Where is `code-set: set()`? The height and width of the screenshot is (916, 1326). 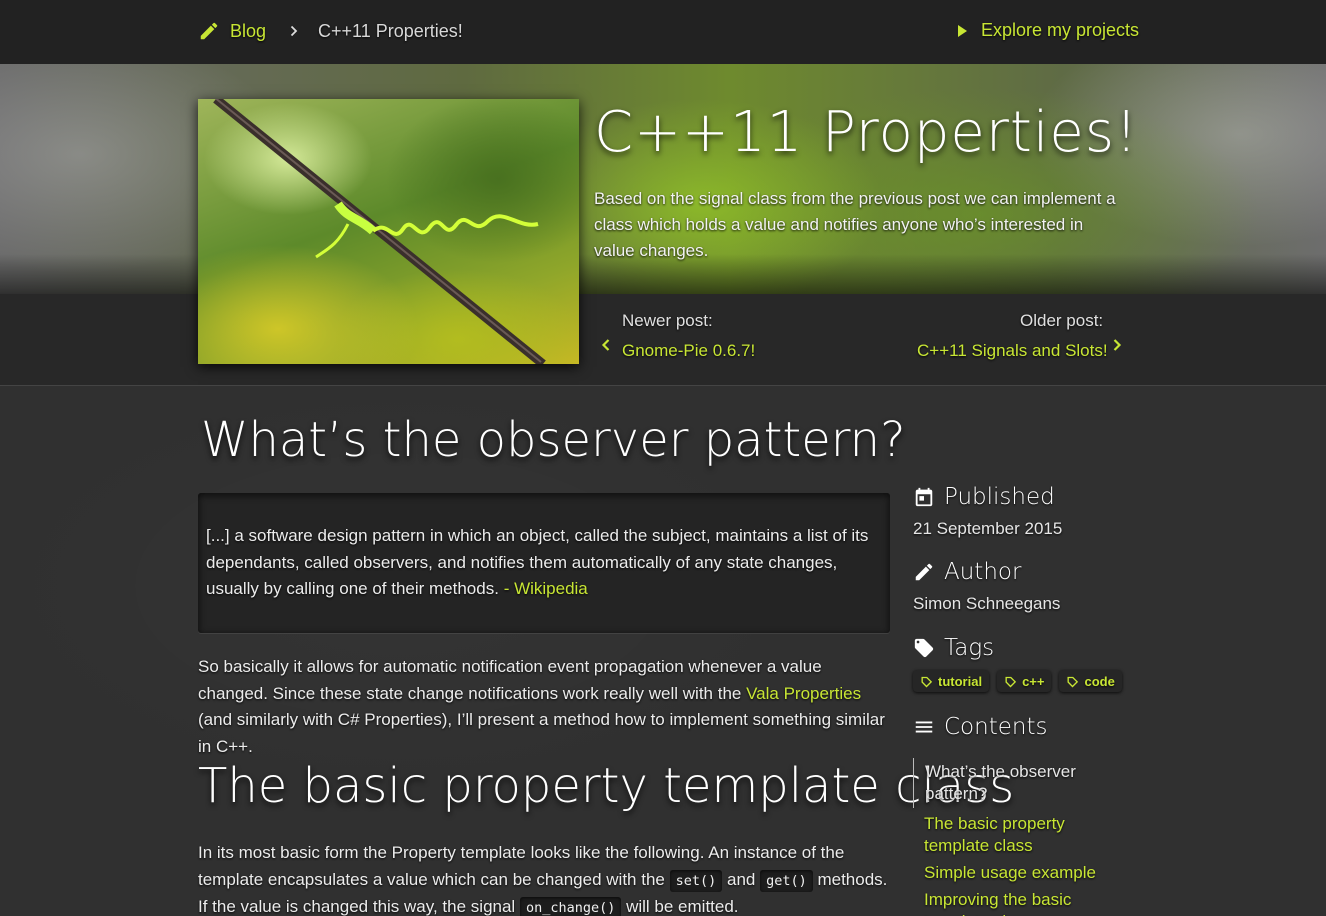 code-set: set() is located at coordinates (696, 880).